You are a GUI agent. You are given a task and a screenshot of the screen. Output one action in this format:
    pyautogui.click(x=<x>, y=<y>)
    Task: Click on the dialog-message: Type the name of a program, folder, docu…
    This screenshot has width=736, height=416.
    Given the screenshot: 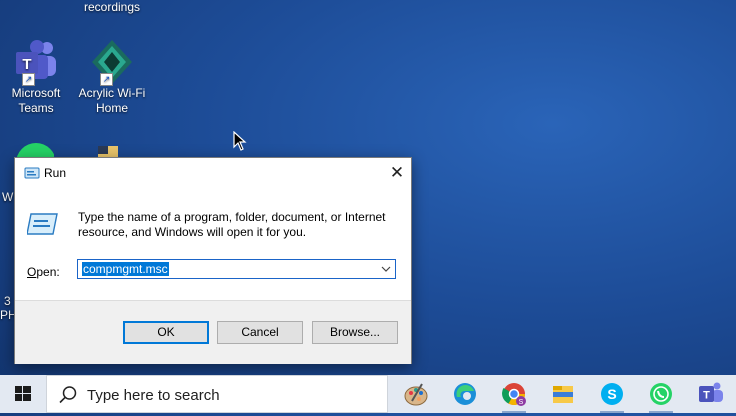 What is the action you would take?
    pyautogui.click(x=232, y=224)
    